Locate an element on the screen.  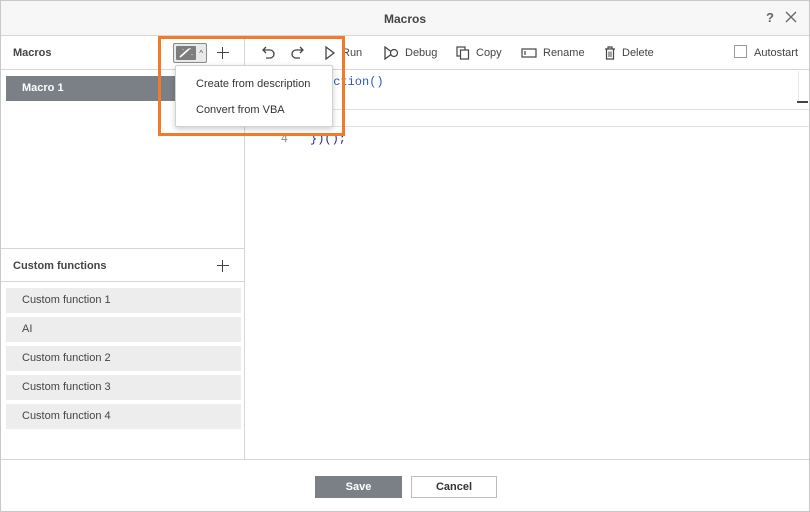
code-line: 4 })(); is located at coordinates (527, 139).